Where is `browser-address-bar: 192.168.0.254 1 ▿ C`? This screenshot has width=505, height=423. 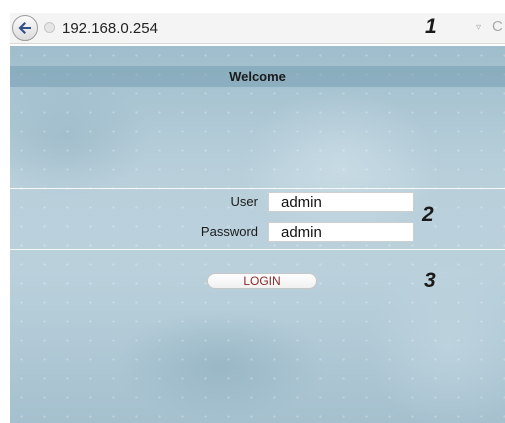 browser-address-bar: 192.168.0.254 1 ▿ C is located at coordinates (257, 28).